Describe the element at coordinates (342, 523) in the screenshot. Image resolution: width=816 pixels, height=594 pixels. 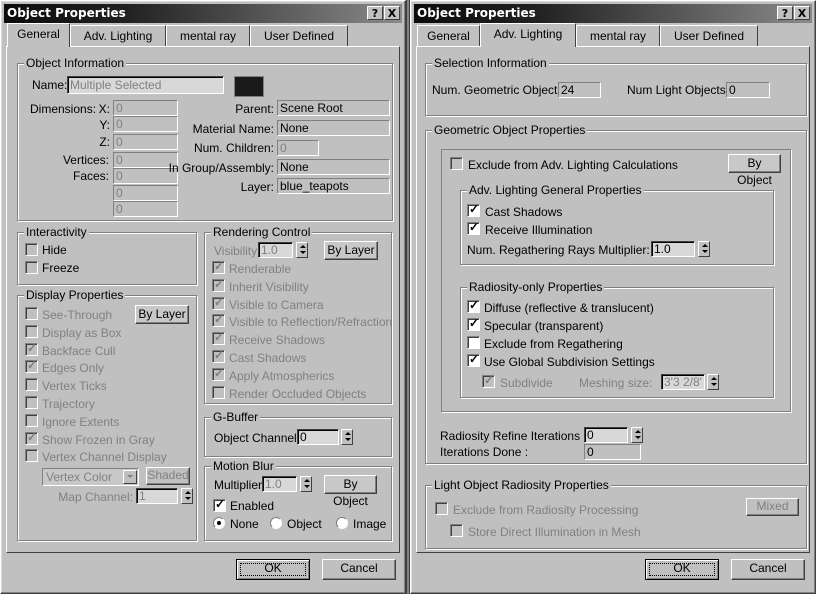
I see `radio-image` at that location.